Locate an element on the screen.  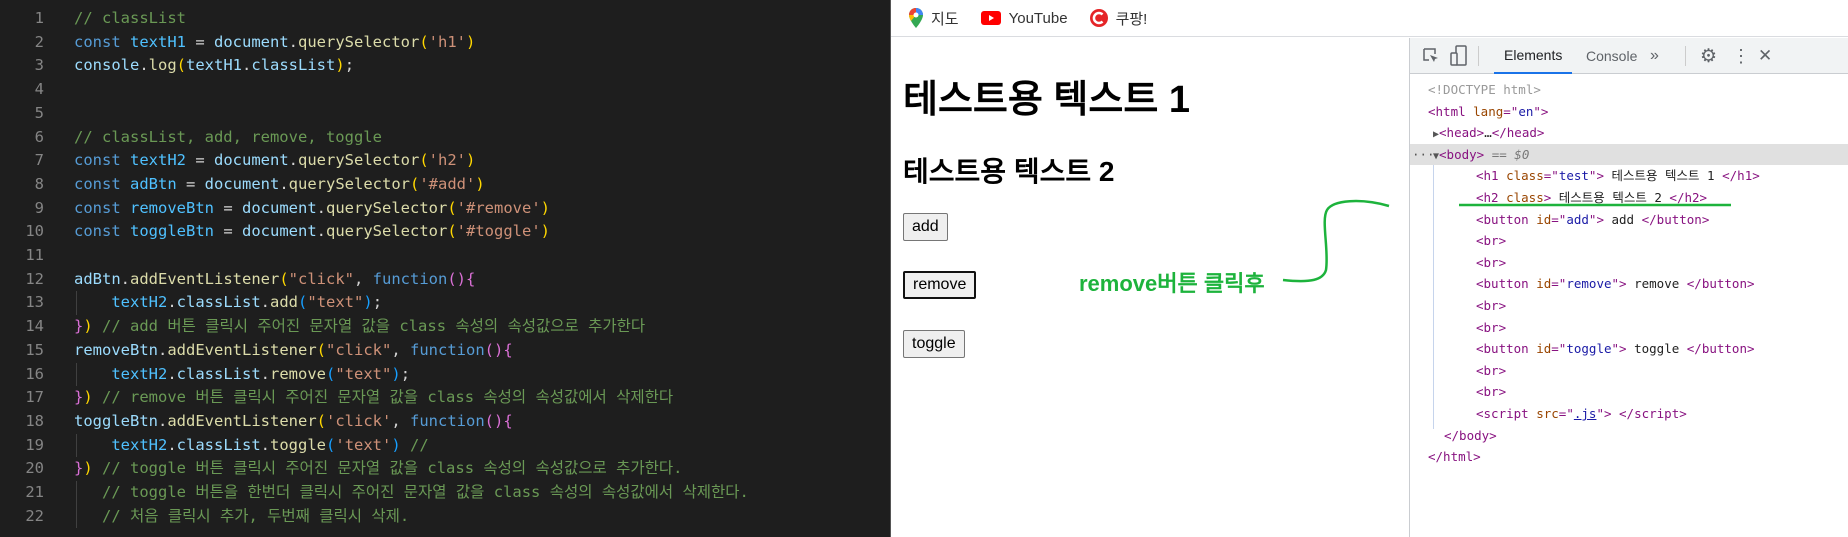
devtools-toolbar: Elements Console » ⚙ ⋮ ✕ is located at coordinates (1629, 56).